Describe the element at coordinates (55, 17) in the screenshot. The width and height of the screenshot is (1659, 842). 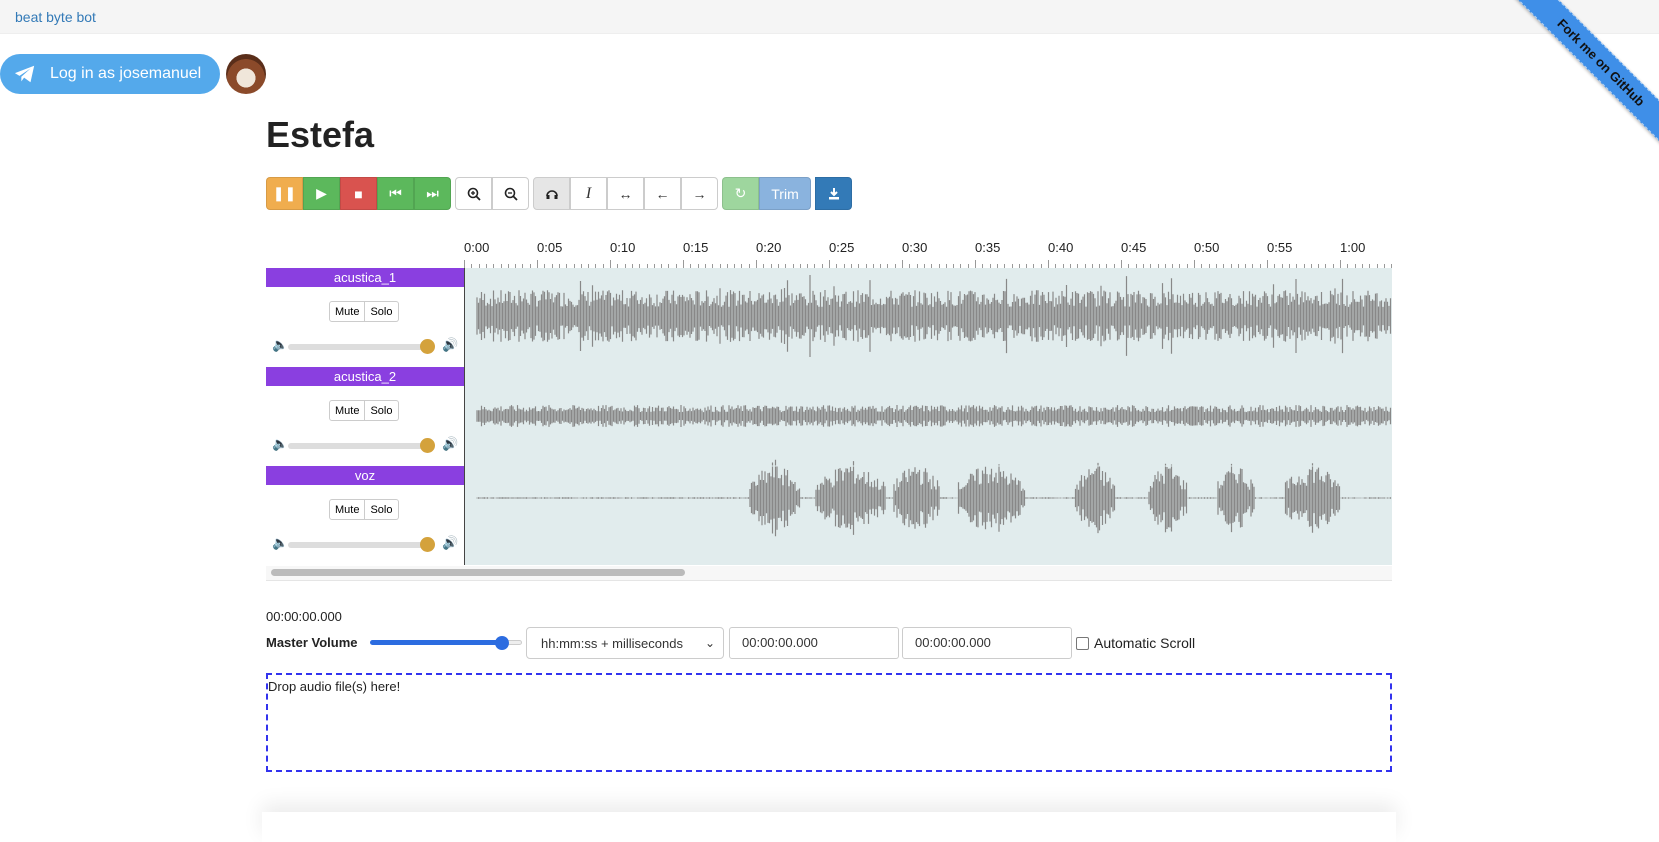
I see `brand-link: beat byte bot` at that location.